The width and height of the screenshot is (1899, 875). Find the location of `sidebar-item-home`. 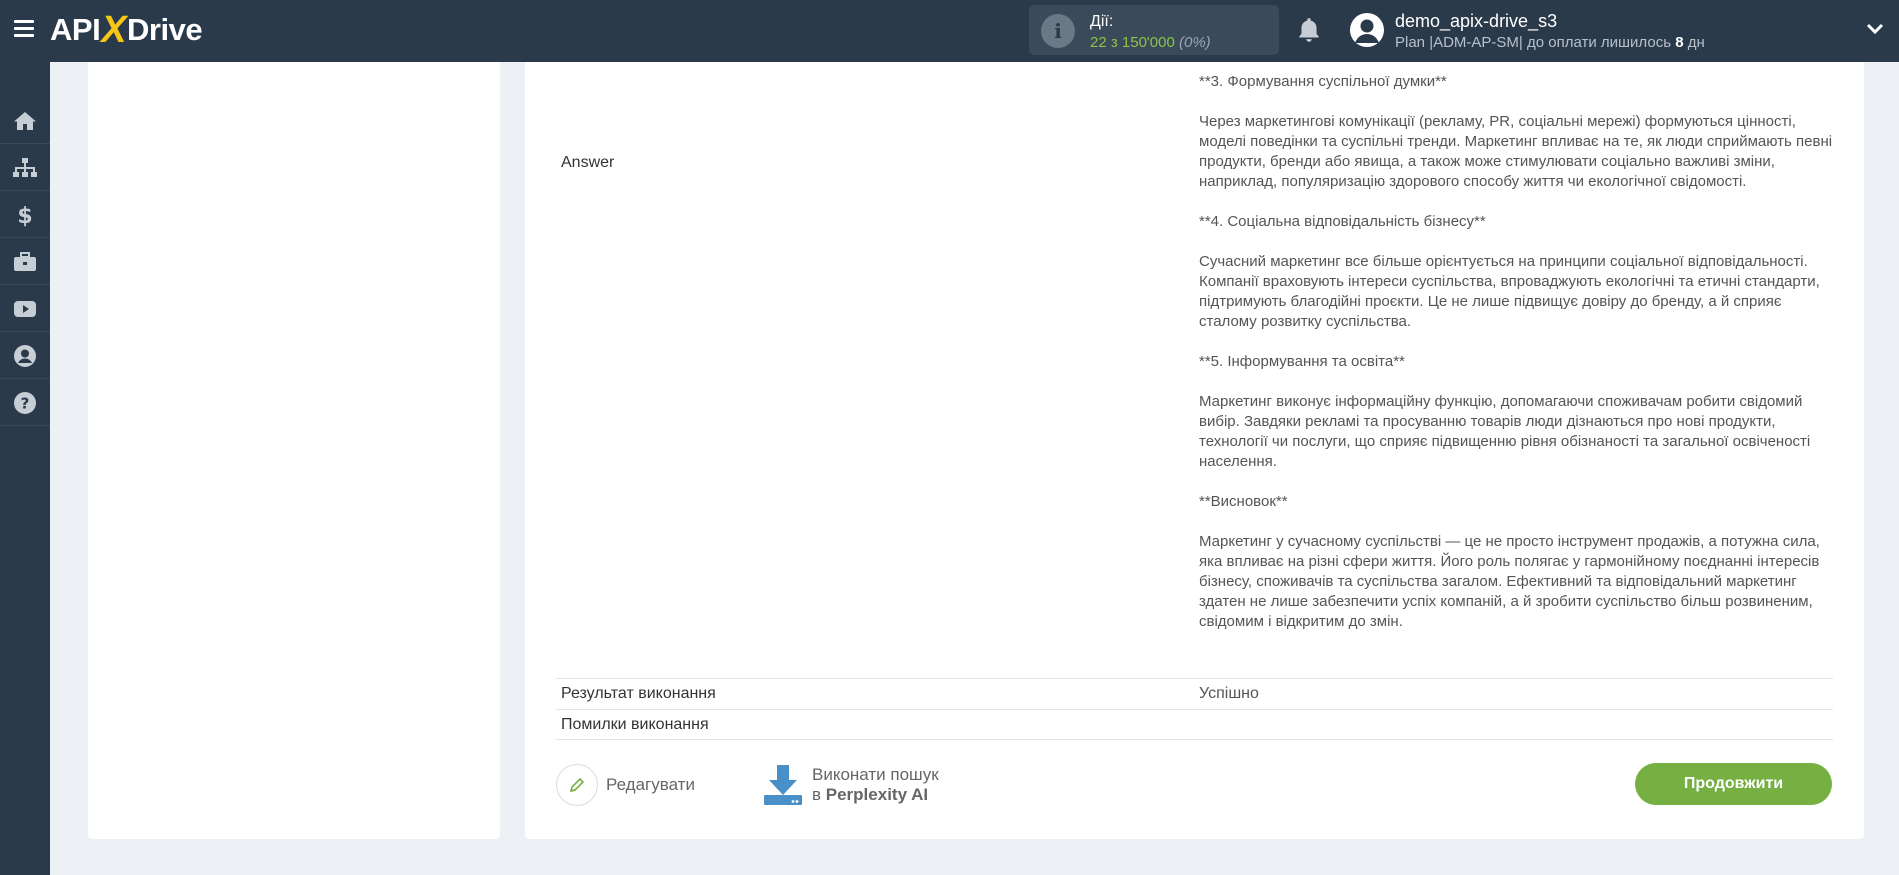

sidebar-item-home is located at coordinates (25, 121).